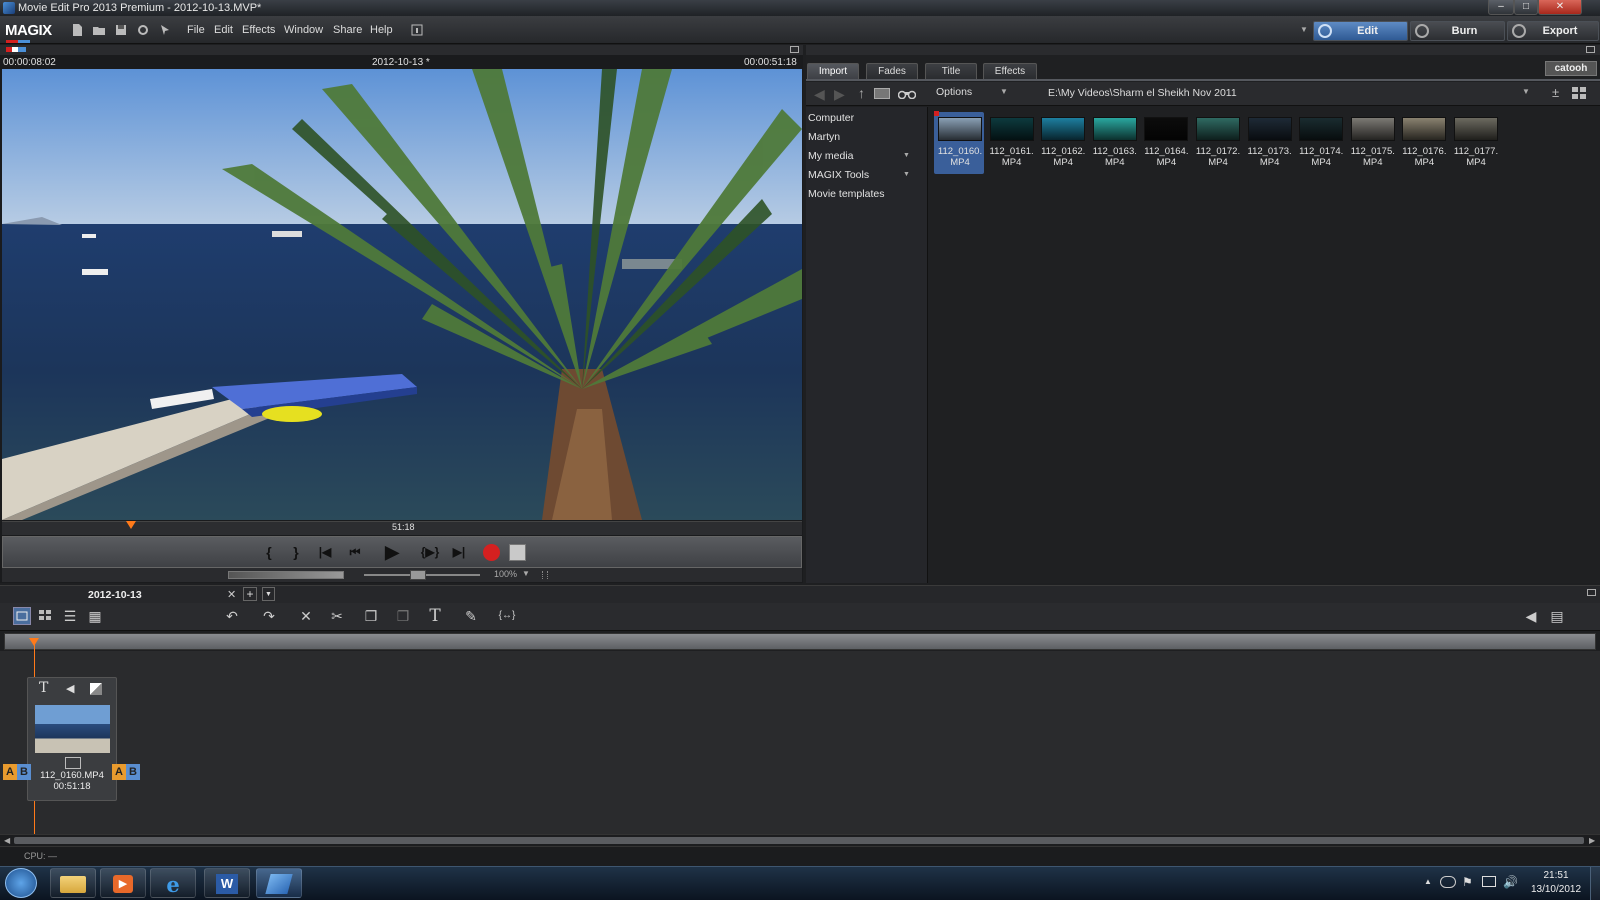  I want to click on go-to-end-button: ▶|, so click(459, 552).